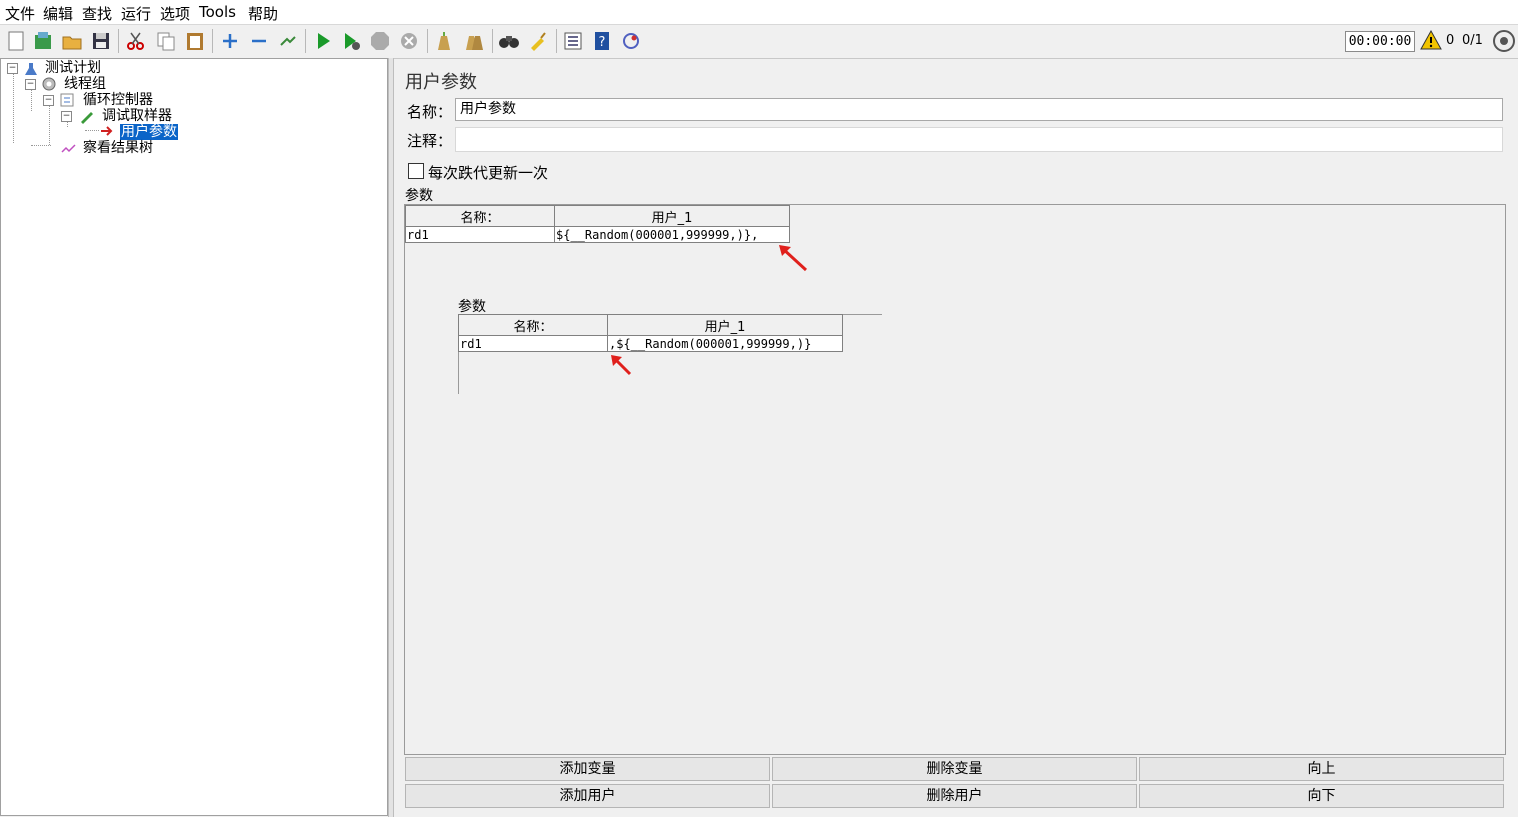 The width and height of the screenshot is (1518, 817). What do you see at coordinates (20, 13) in the screenshot?
I see `menu-file: 文件` at bounding box center [20, 13].